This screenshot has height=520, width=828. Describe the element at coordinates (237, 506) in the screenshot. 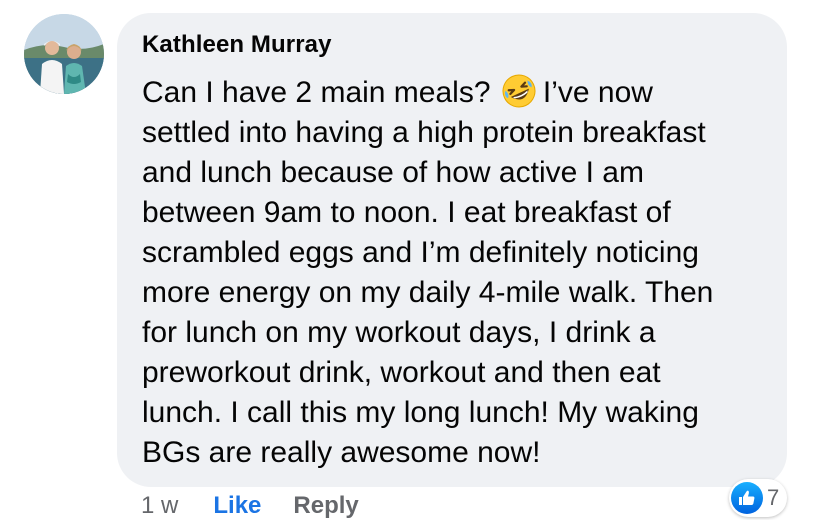

I see `like-button: Like` at that location.